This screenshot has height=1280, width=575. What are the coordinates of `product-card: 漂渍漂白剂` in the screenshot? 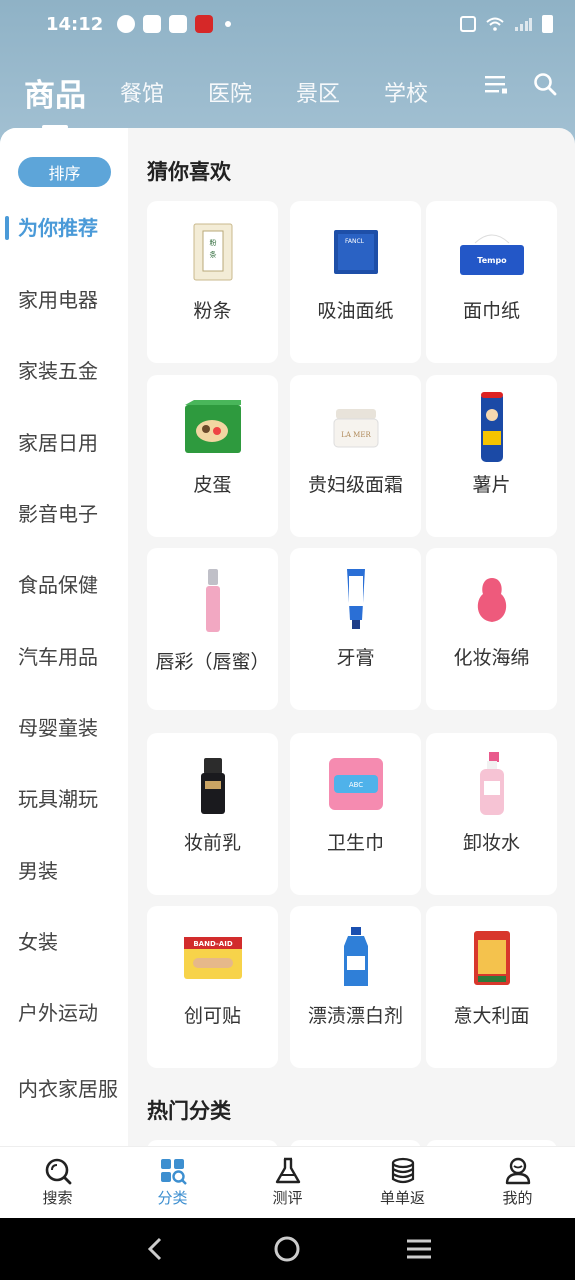 It's located at (355, 987).